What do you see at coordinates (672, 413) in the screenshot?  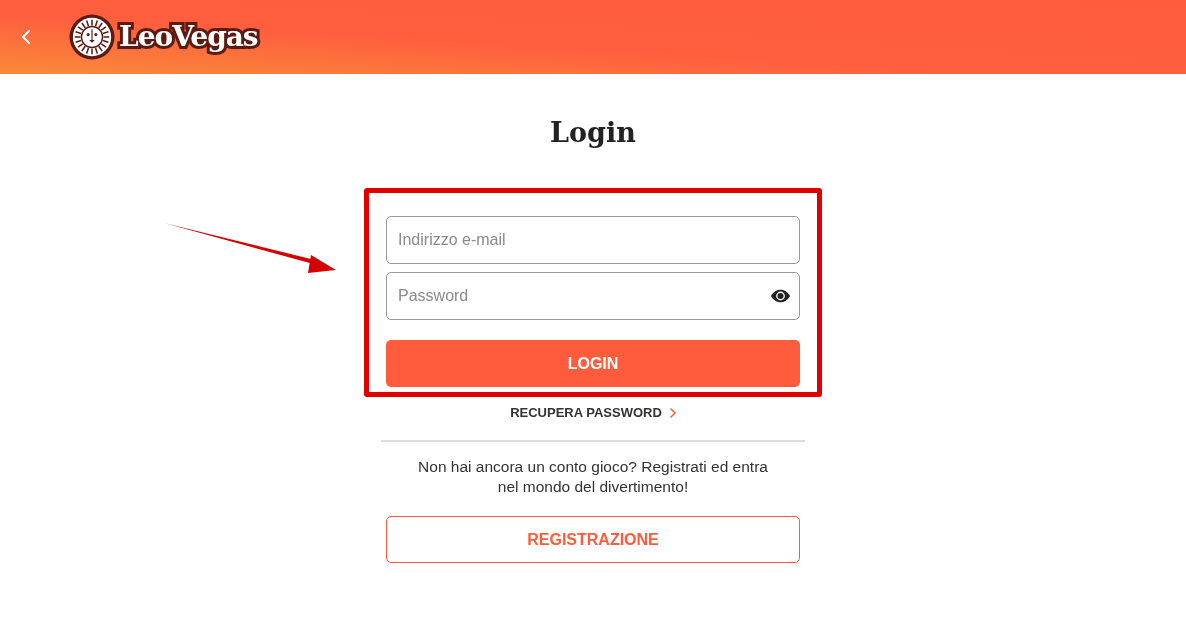 I see `chevron-right-icon` at bounding box center [672, 413].